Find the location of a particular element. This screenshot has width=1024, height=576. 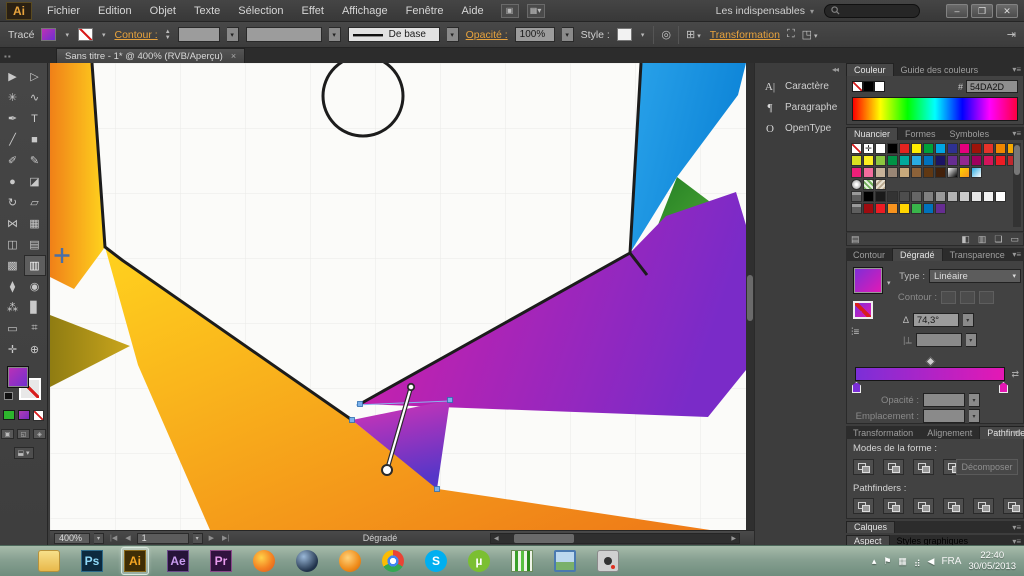

dock-item-opentype: O OpenType is located at coordinates (799, 128).